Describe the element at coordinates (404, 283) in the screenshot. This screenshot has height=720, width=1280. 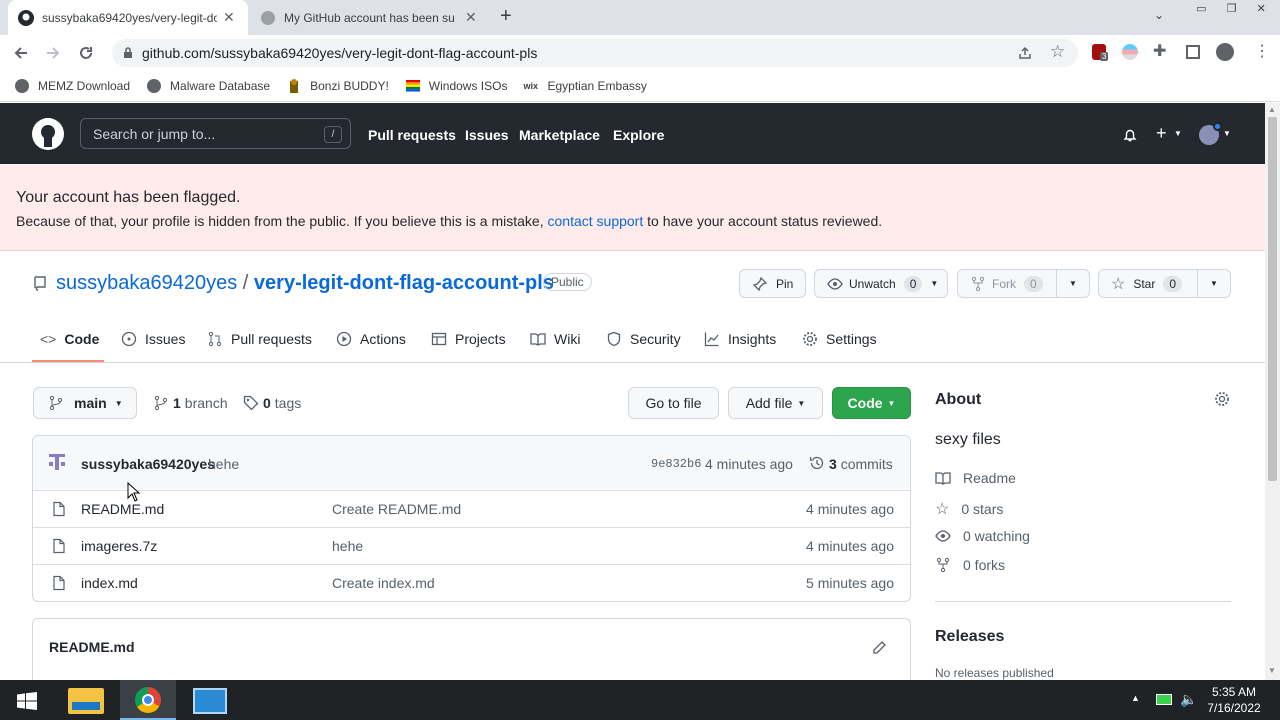
I see `repo-name-link: very-legit-dont-flag-account-pls` at that location.